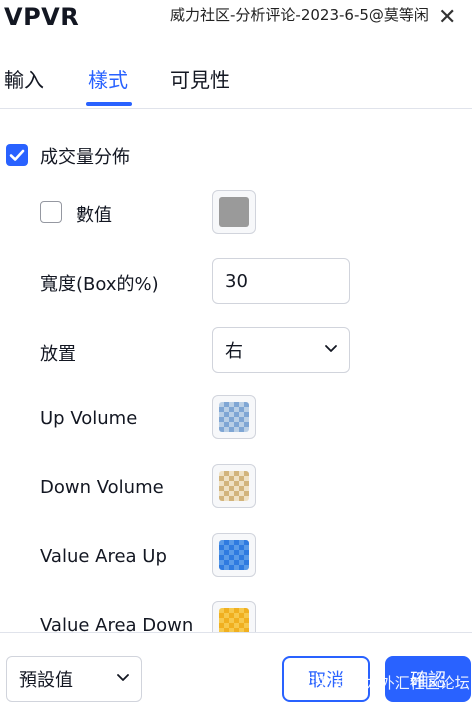 Image resolution: width=472 pixels, height=704 pixels. I want to click on watermark-text: 威力社区-分析评论-2023-6-5@莫等闲, so click(299, 15).